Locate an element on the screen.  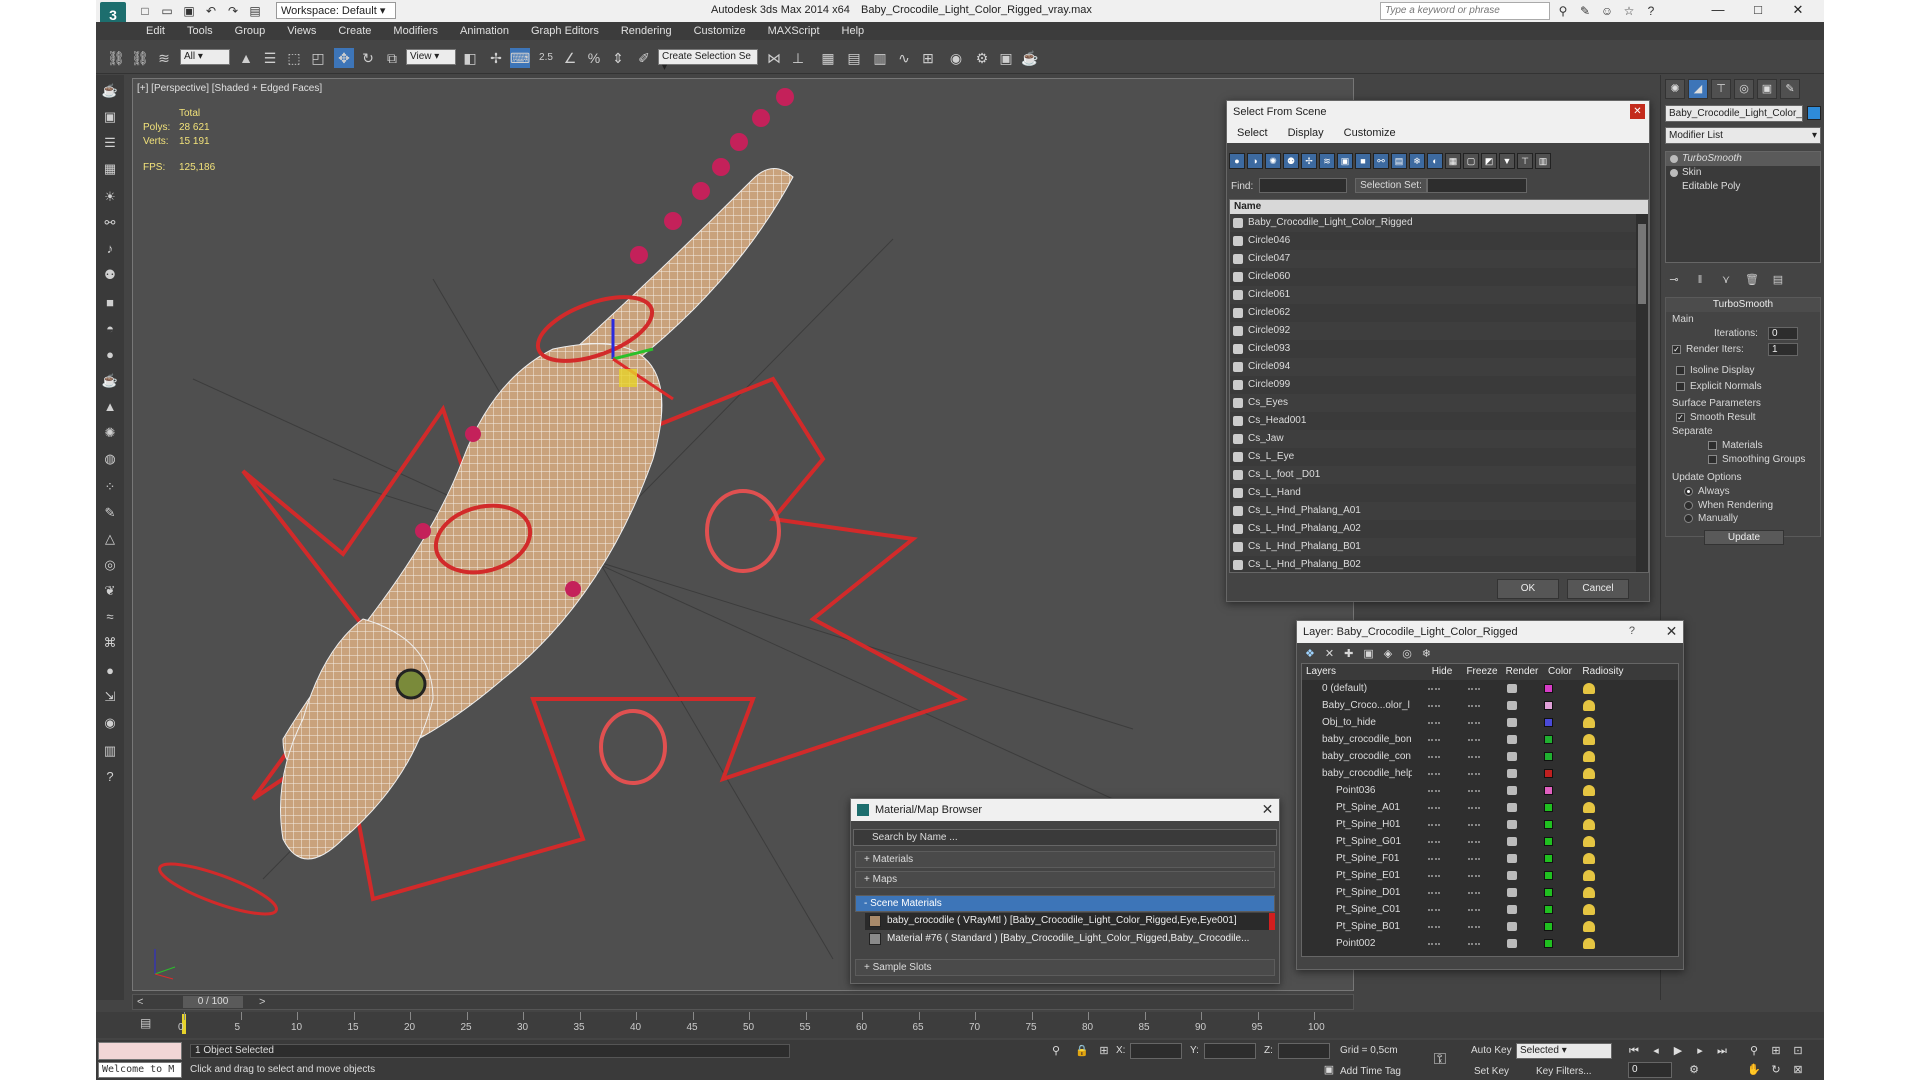
smoothing-groups-checkbox is located at coordinates (1712, 459).